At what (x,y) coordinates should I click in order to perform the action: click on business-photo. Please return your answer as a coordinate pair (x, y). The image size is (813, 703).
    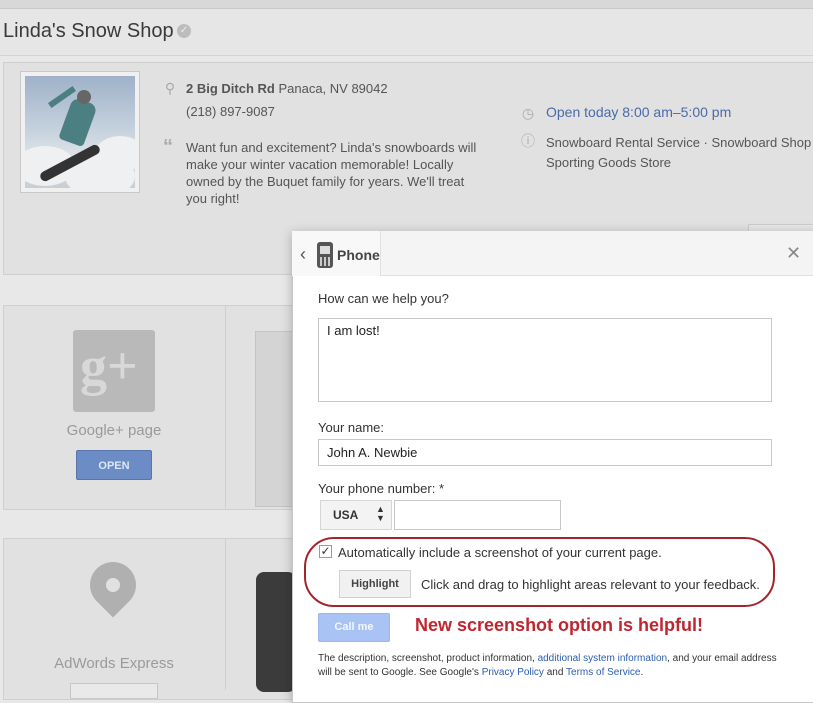
    Looking at the image, I should click on (80, 132).